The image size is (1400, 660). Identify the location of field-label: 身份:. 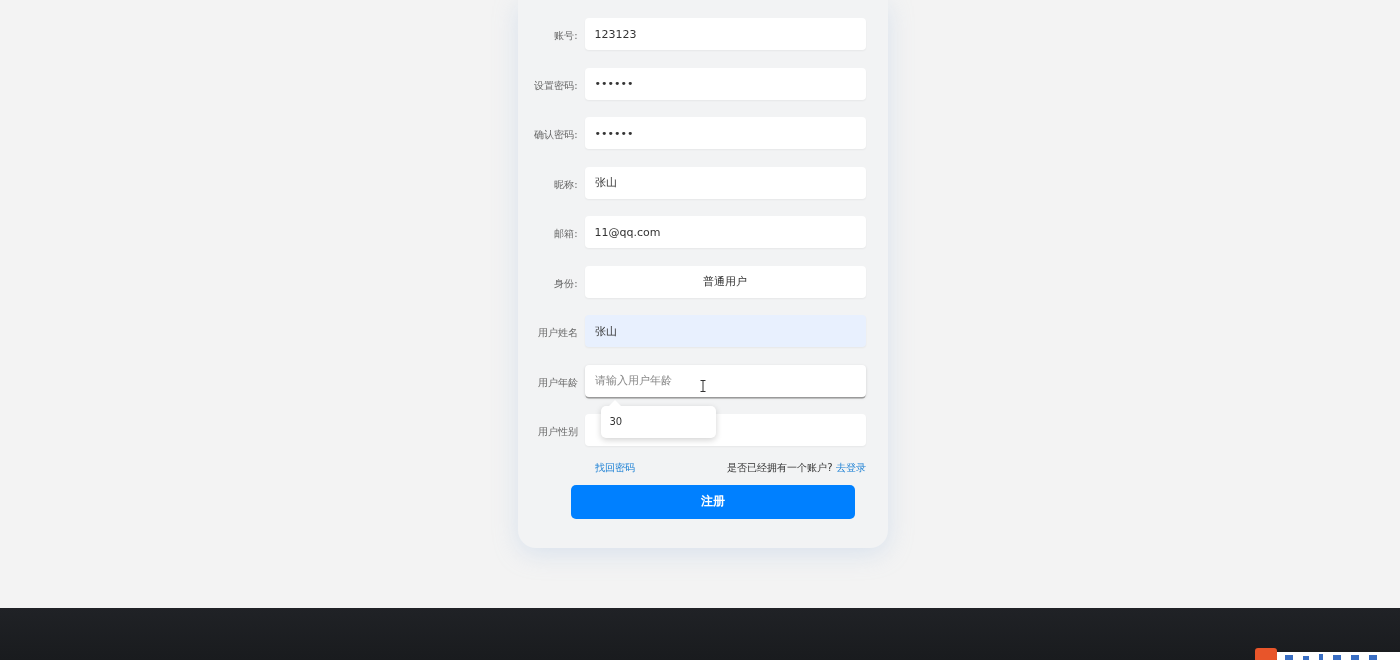
(565, 283).